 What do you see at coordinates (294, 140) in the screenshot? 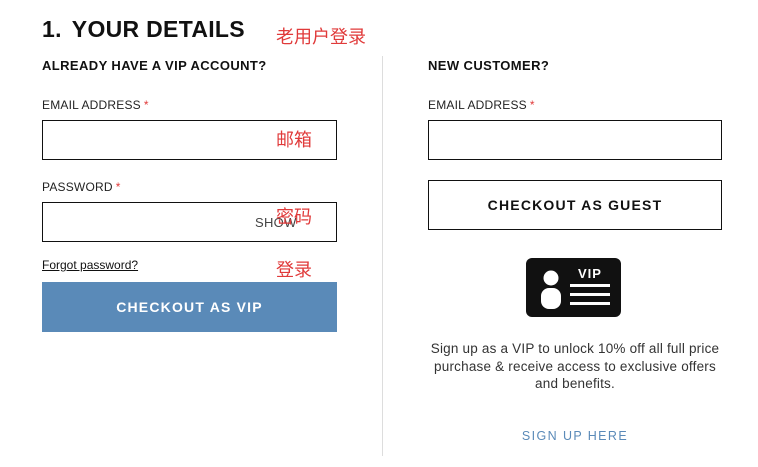
I see `annotation-email: 邮箱` at bounding box center [294, 140].